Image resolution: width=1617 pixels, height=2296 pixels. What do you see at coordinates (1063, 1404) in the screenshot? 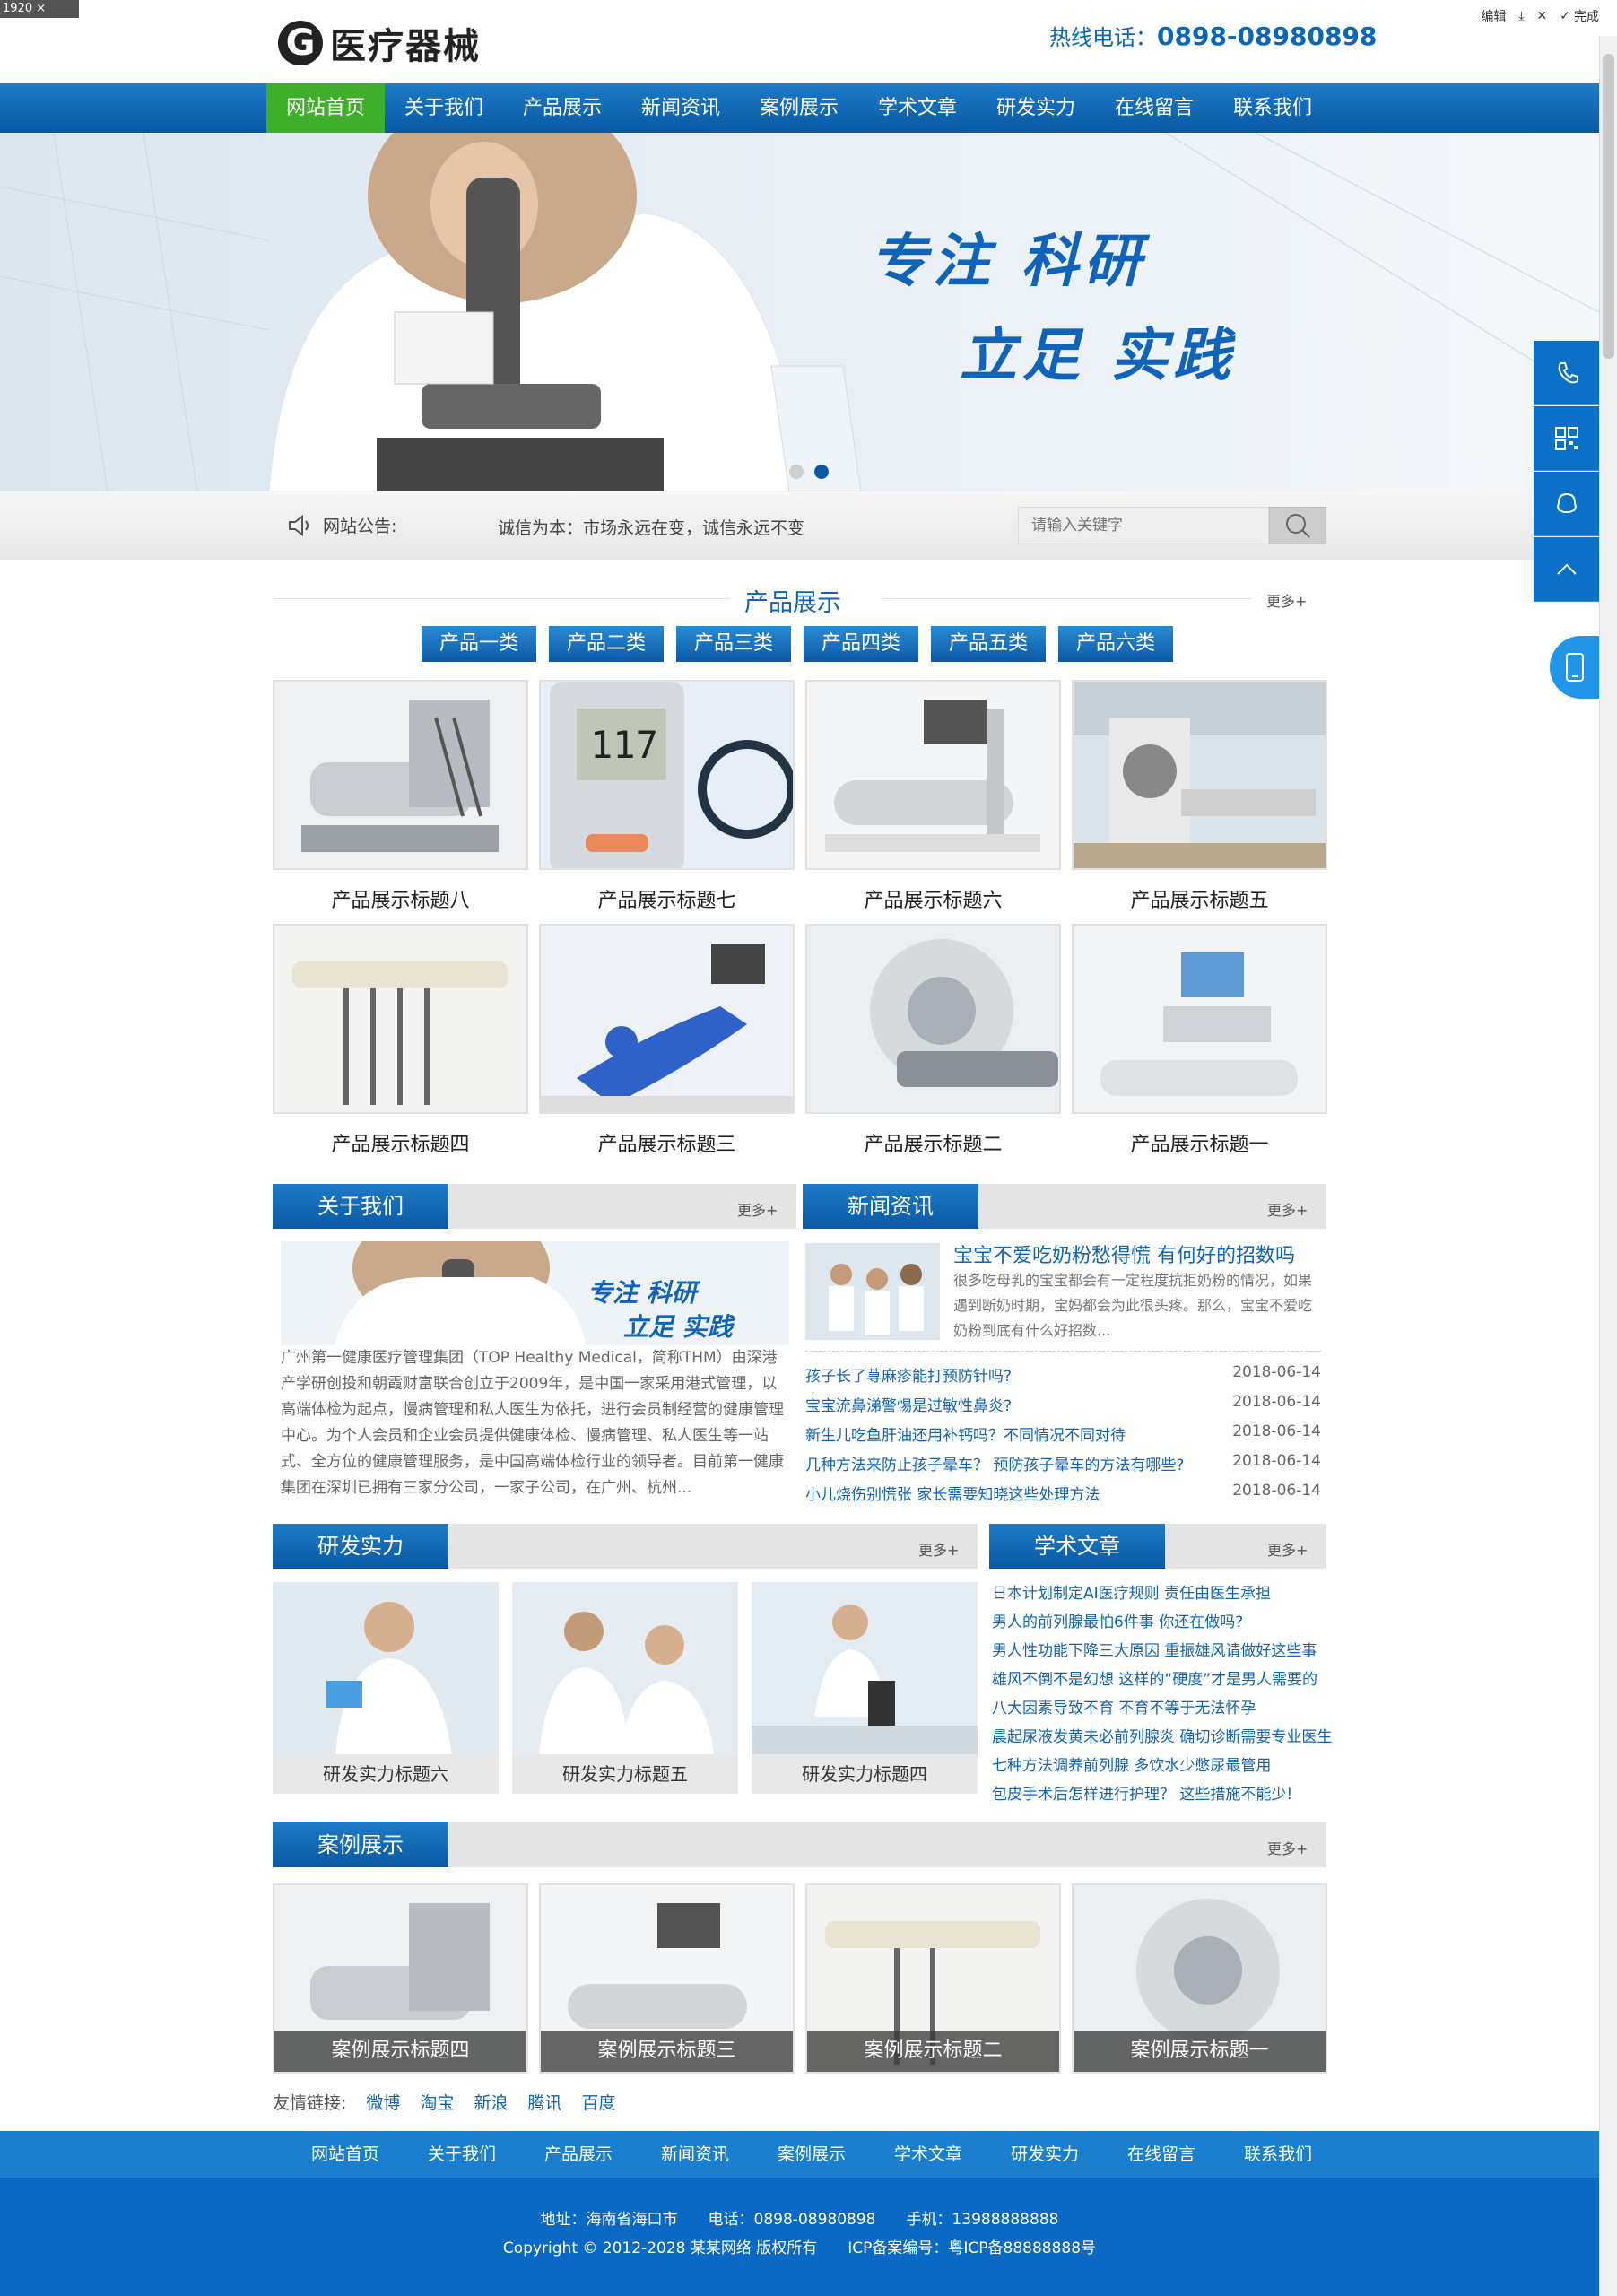
I see `news-list-item: 宝宝流鼻涕警惕是过敏性鼻炎? 2018-06-14` at bounding box center [1063, 1404].